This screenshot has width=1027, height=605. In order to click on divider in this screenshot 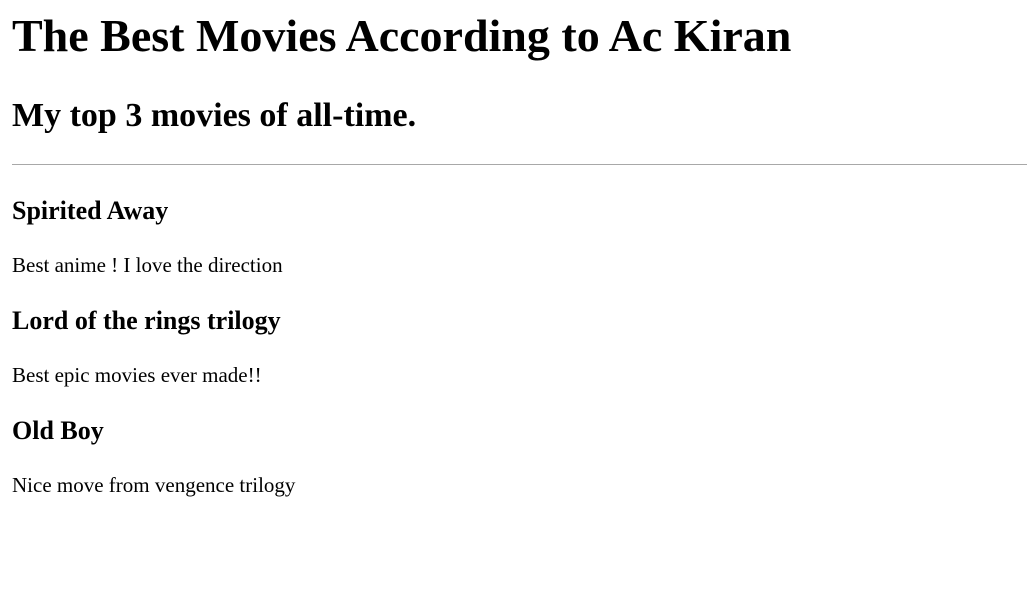, I will do `click(519, 164)`.